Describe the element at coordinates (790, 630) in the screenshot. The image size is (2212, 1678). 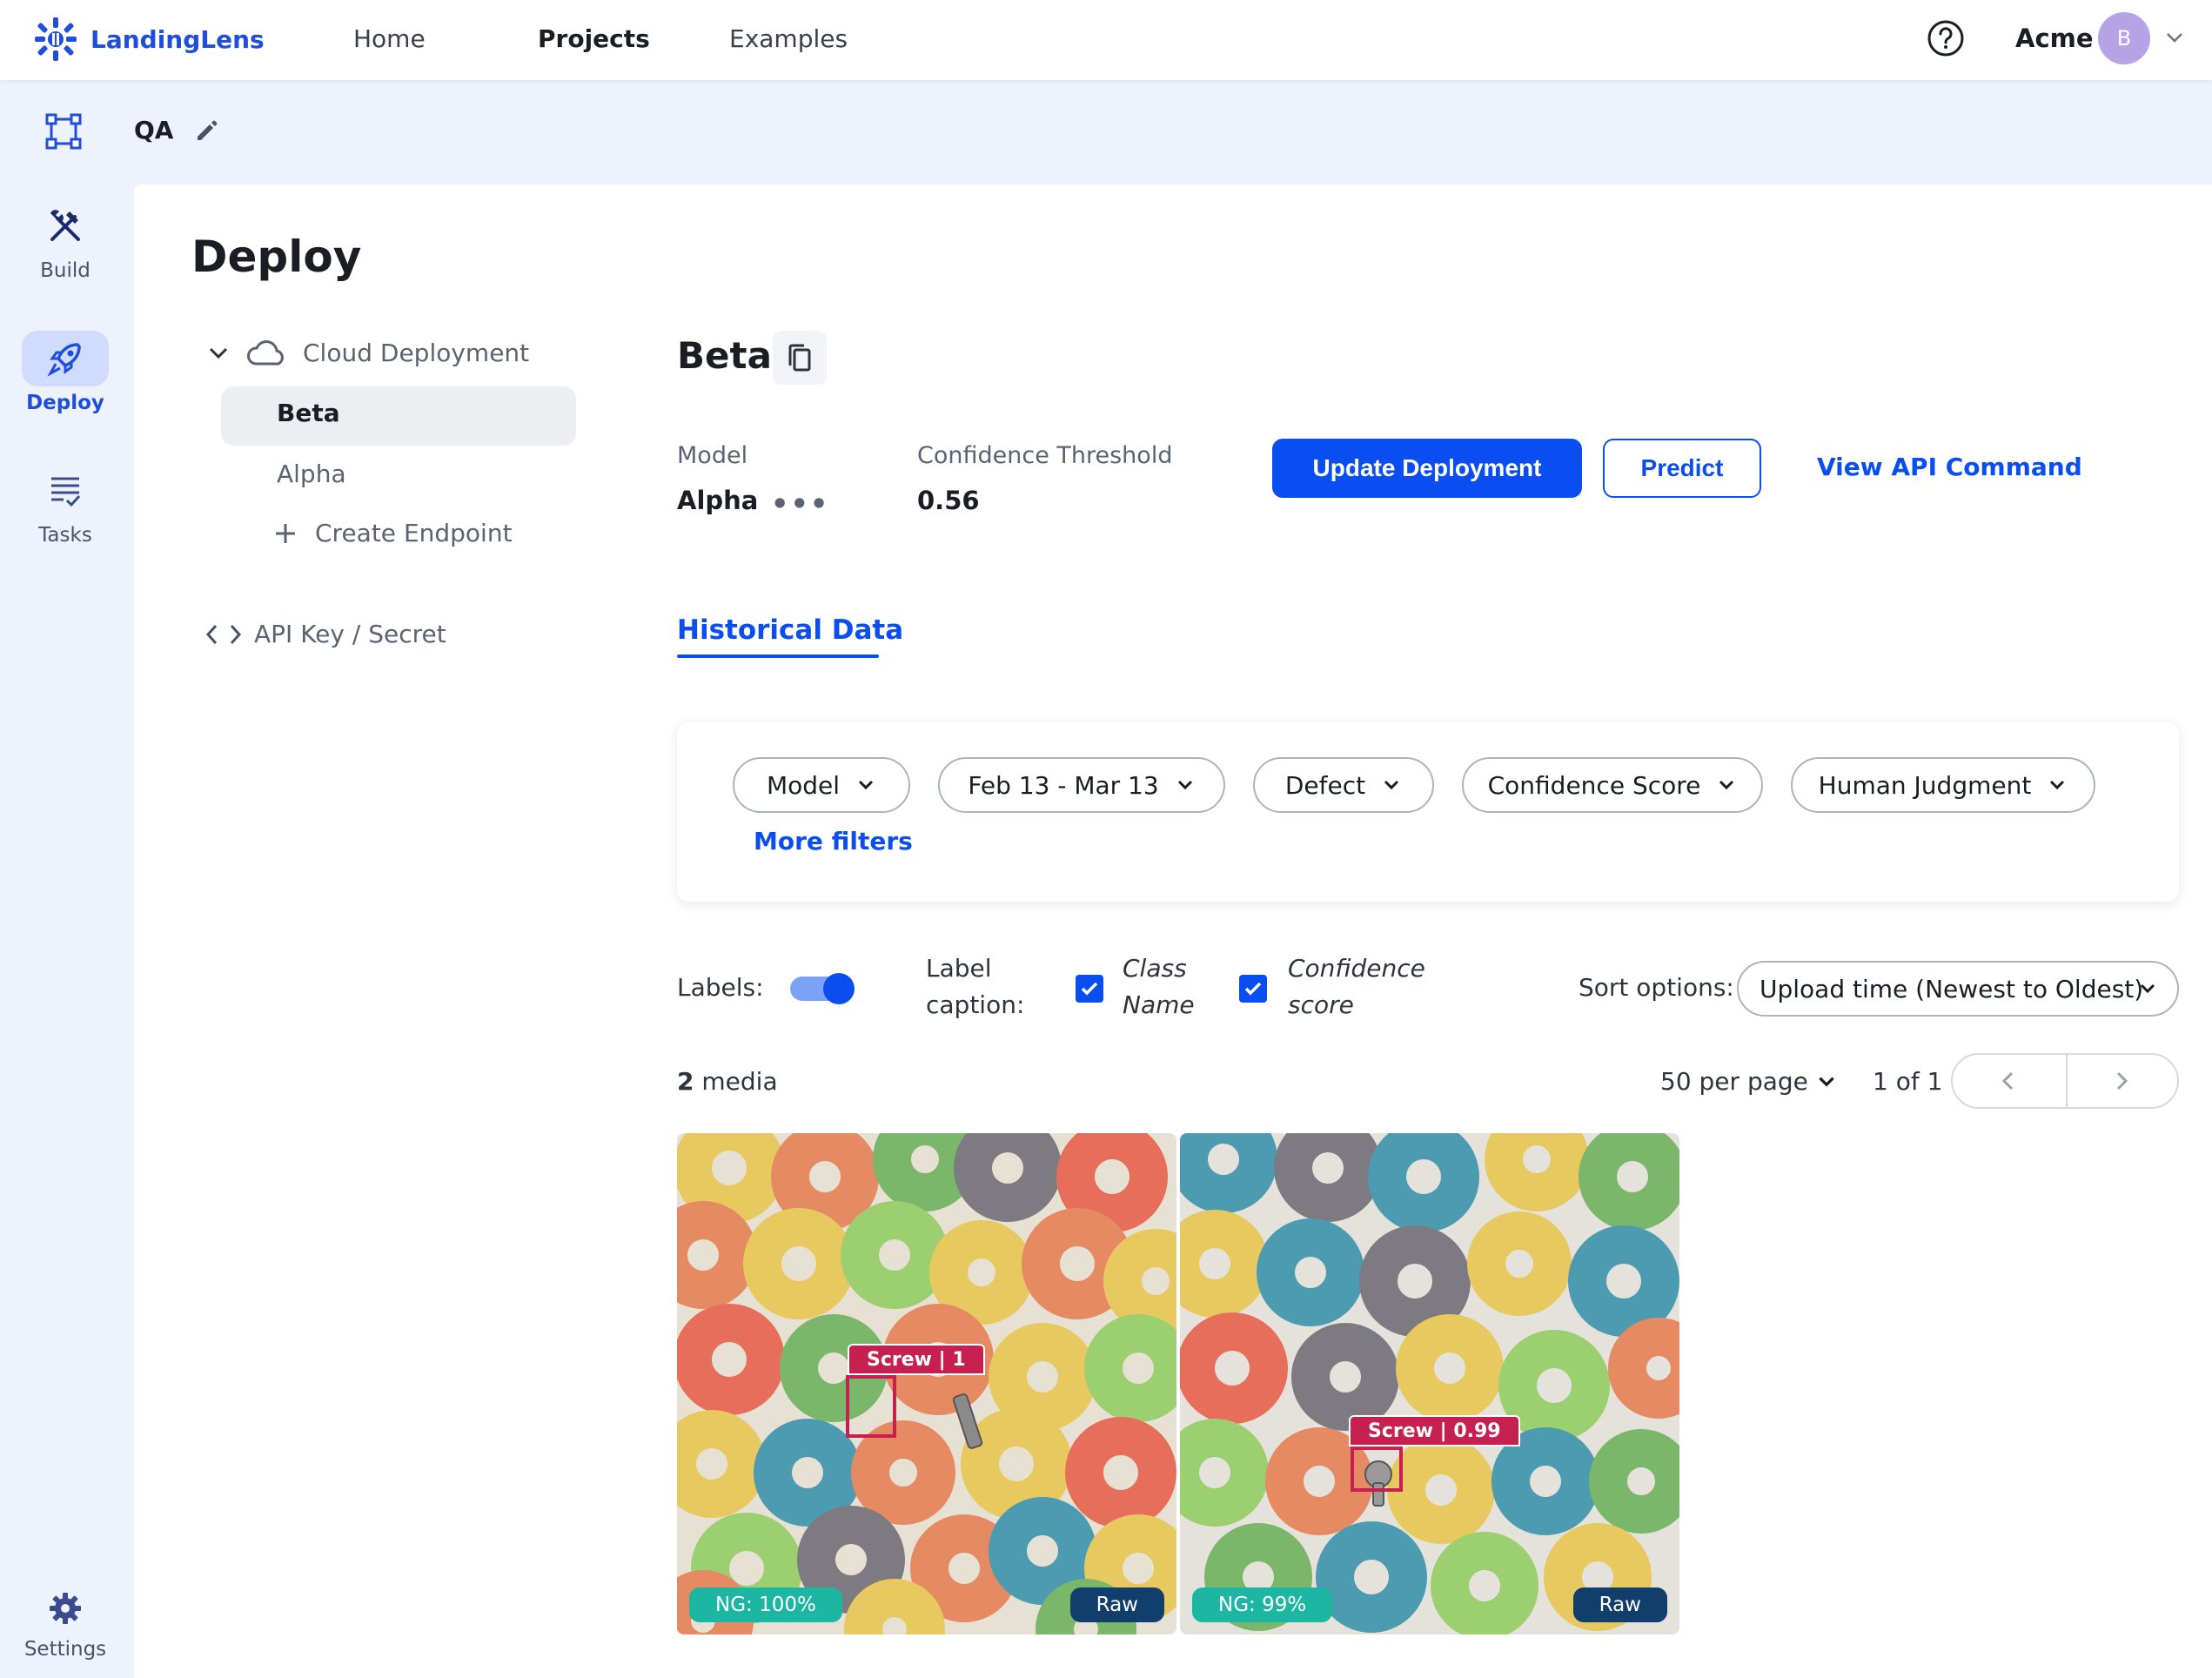
I see `tab-historical-data: Historical Data` at that location.